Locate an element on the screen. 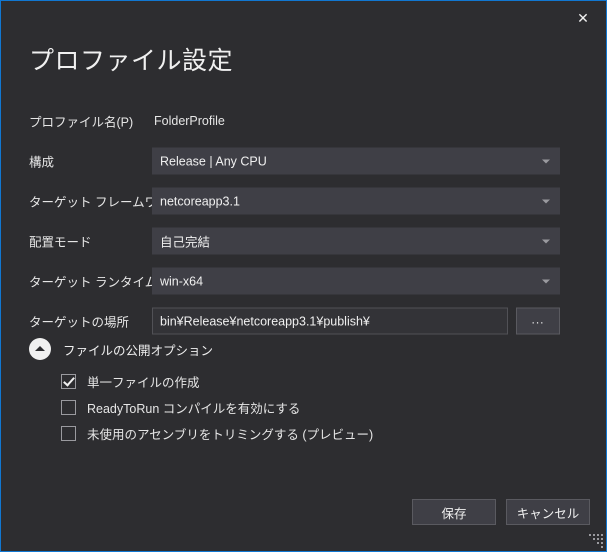  close-icon: ✕ is located at coordinates (583, 18).